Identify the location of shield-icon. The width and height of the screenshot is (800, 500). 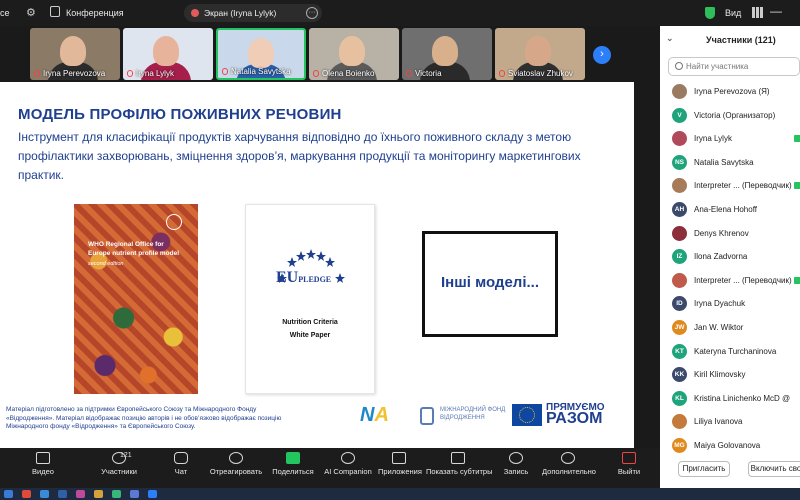
(710, 13).